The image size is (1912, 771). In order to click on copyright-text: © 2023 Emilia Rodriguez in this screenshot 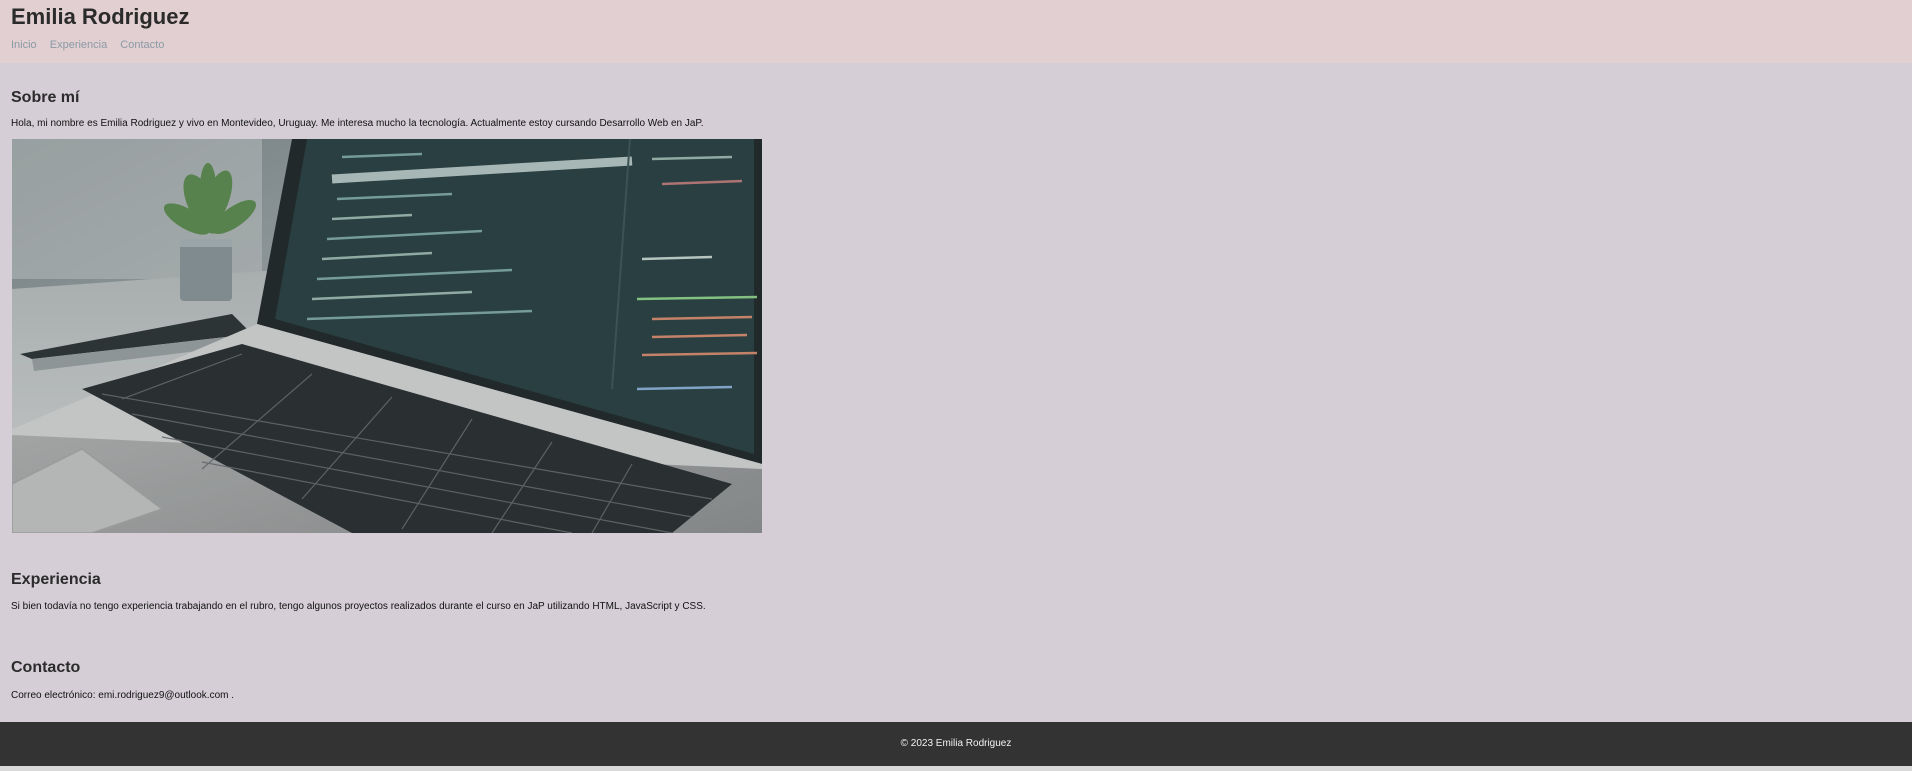, I will do `click(956, 743)`.